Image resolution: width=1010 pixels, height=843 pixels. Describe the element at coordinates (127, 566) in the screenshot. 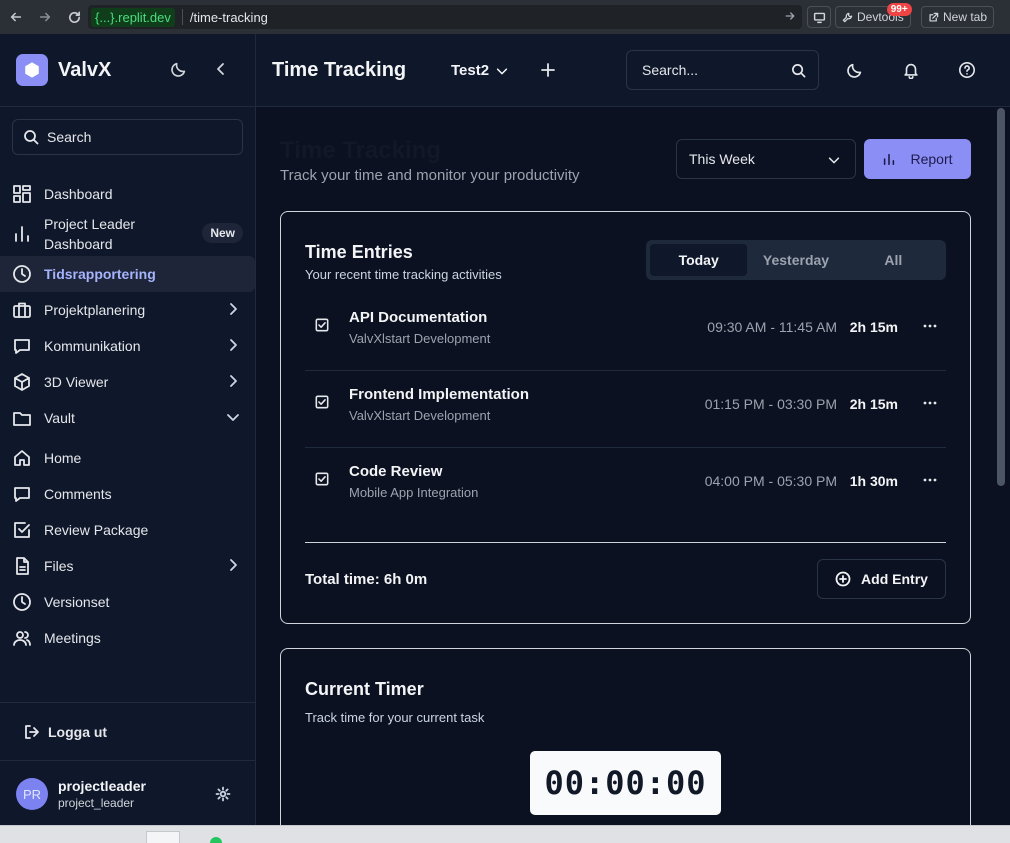

I see `sidebar-item-files: Files` at that location.